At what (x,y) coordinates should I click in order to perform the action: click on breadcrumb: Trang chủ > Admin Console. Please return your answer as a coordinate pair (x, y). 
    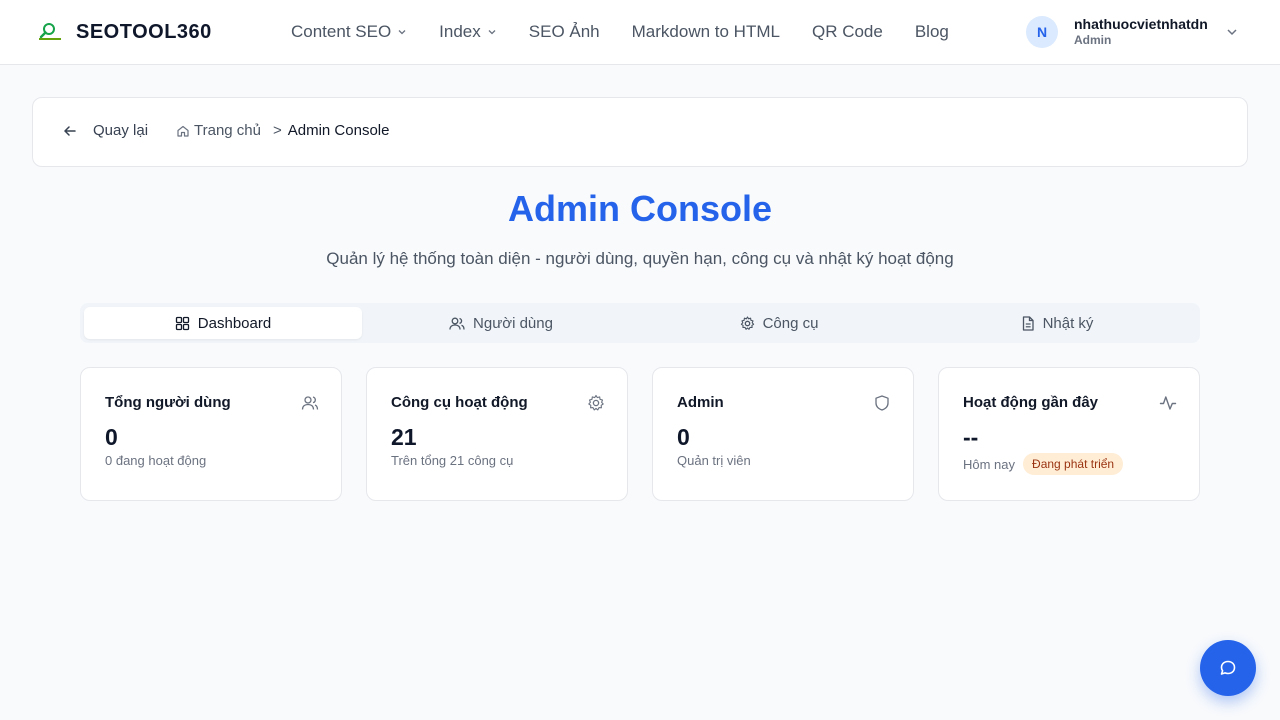
    Looking at the image, I should click on (282, 130).